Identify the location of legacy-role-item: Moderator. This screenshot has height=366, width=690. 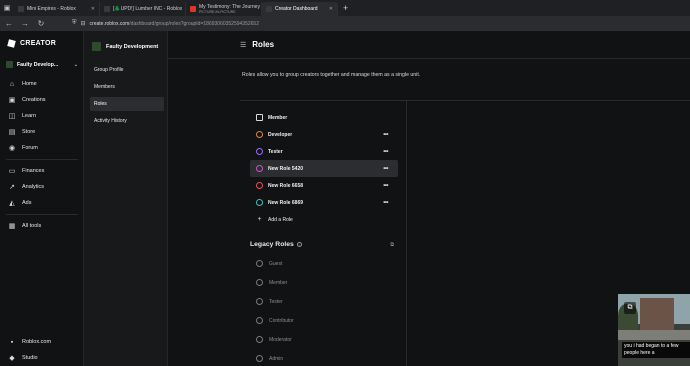
(326, 339).